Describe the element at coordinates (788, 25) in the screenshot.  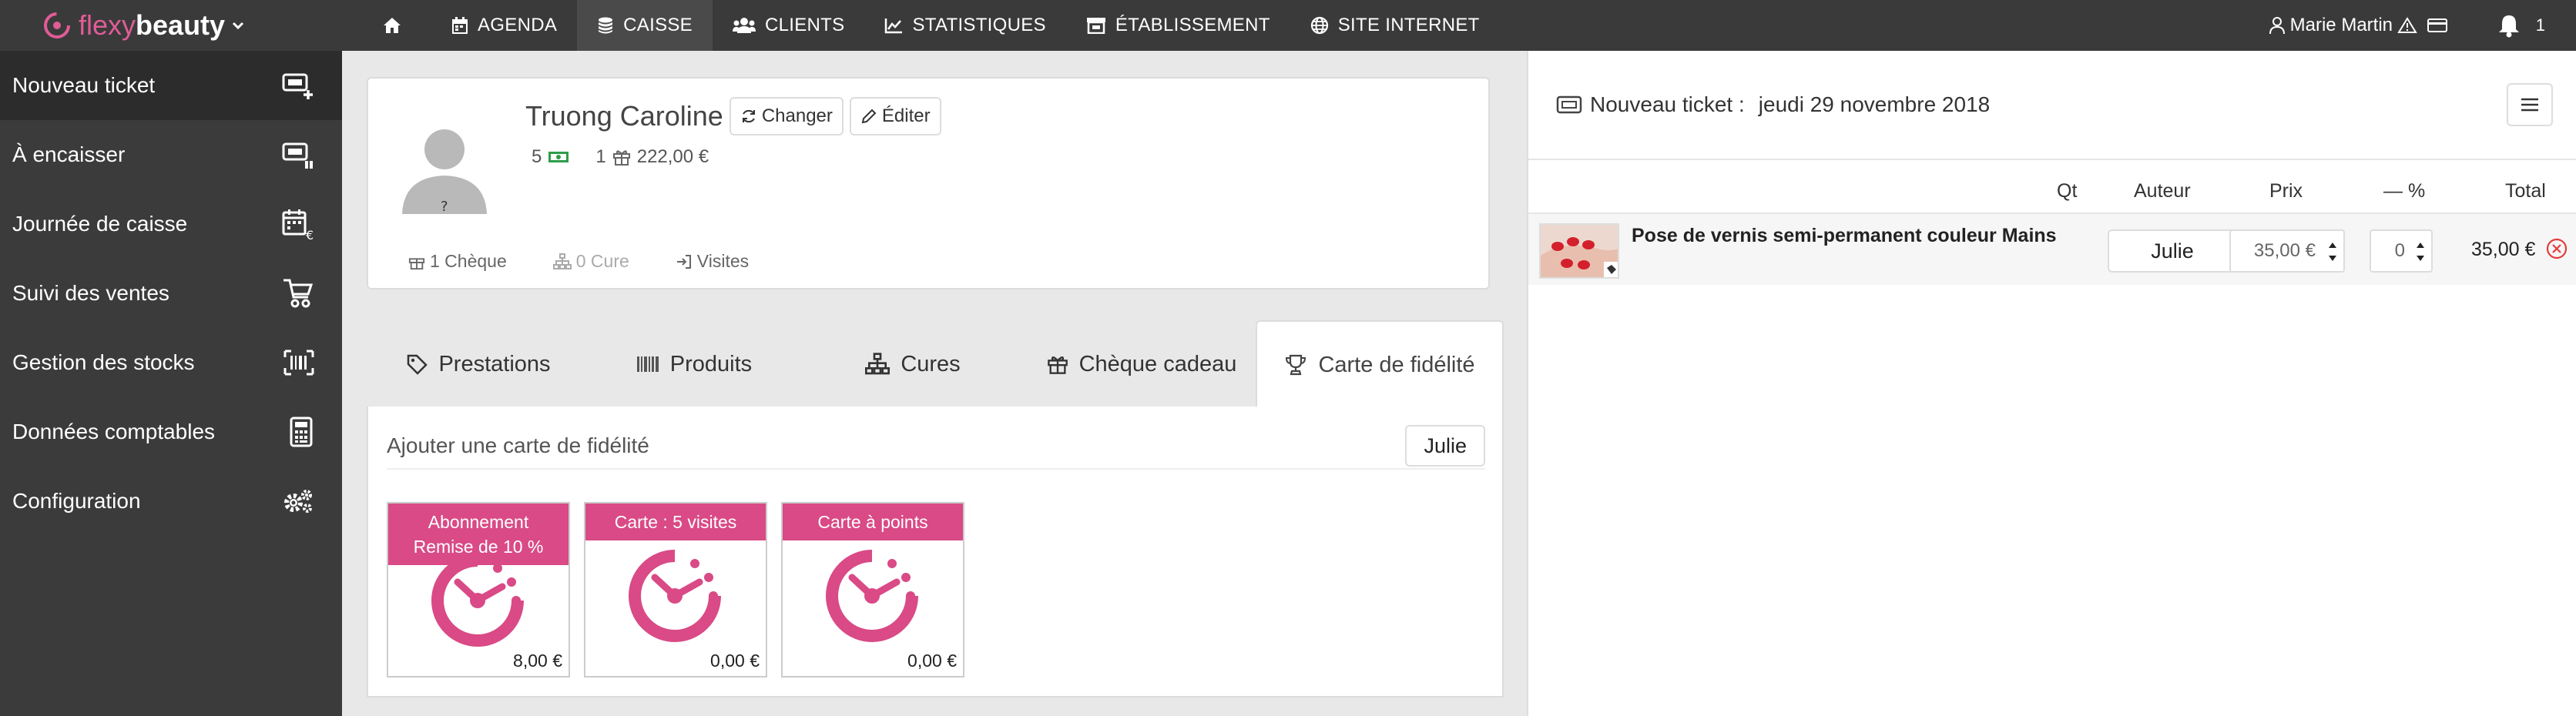
I see `nav-clients: CLIENTS` at that location.